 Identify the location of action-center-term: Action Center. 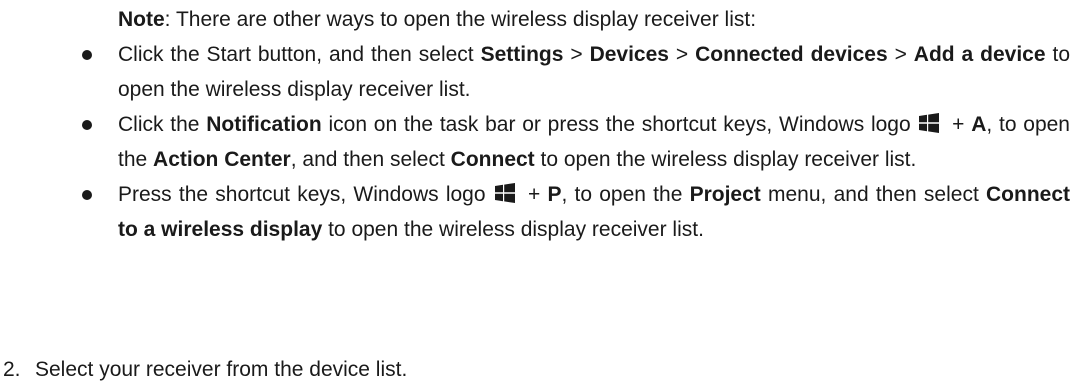
(222, 159).